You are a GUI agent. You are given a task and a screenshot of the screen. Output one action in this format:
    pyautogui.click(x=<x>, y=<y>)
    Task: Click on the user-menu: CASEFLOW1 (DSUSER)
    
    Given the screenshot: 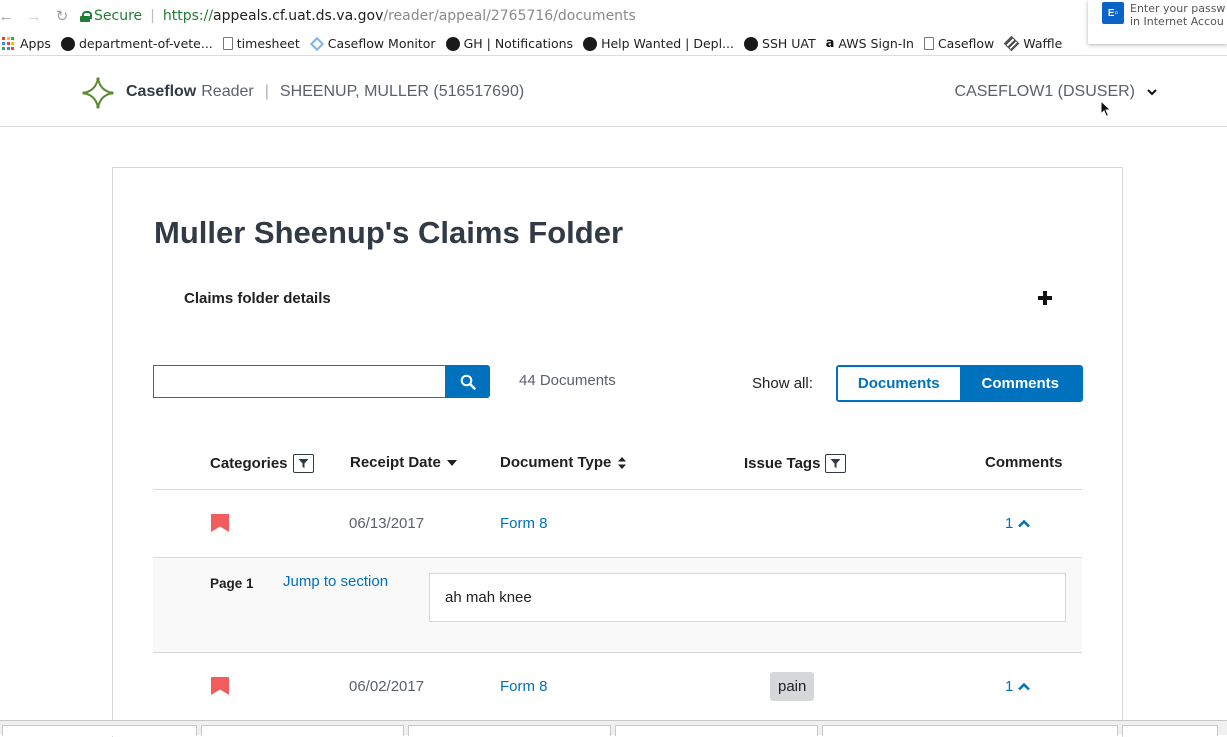 What is the action you would take?
    pyautogui.click(x=1056, y=92)
    